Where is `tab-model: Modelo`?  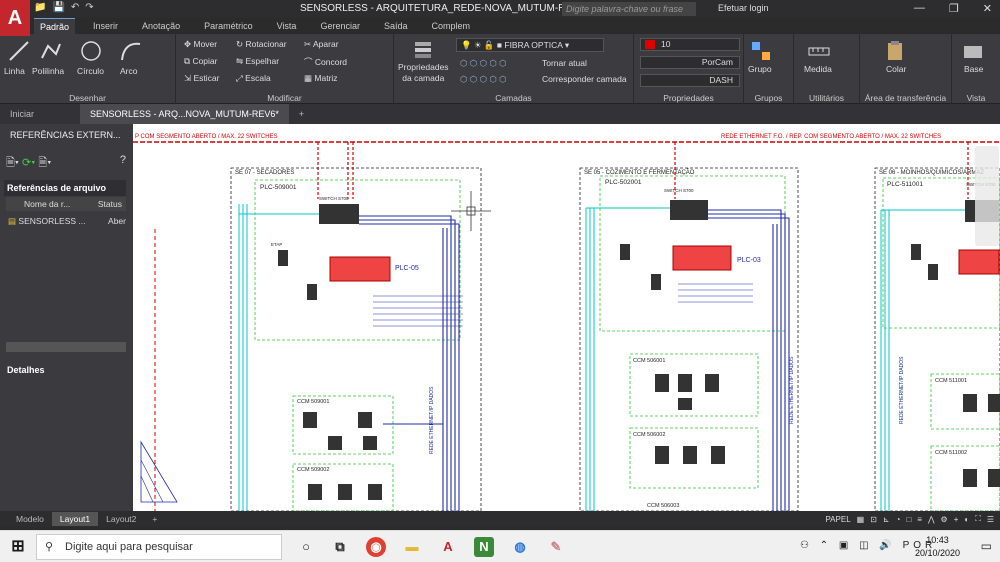
tab-model: Modelo is located at coordinates (30, 519).